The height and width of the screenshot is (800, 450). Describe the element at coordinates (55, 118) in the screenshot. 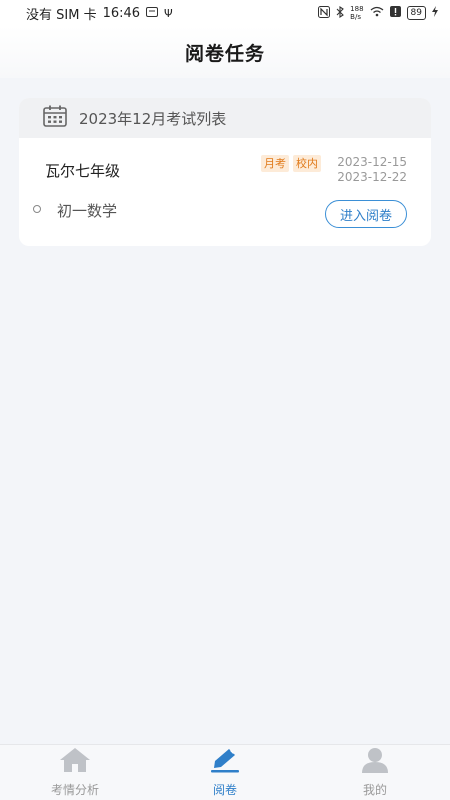

I see `calendar-icon` at that location.